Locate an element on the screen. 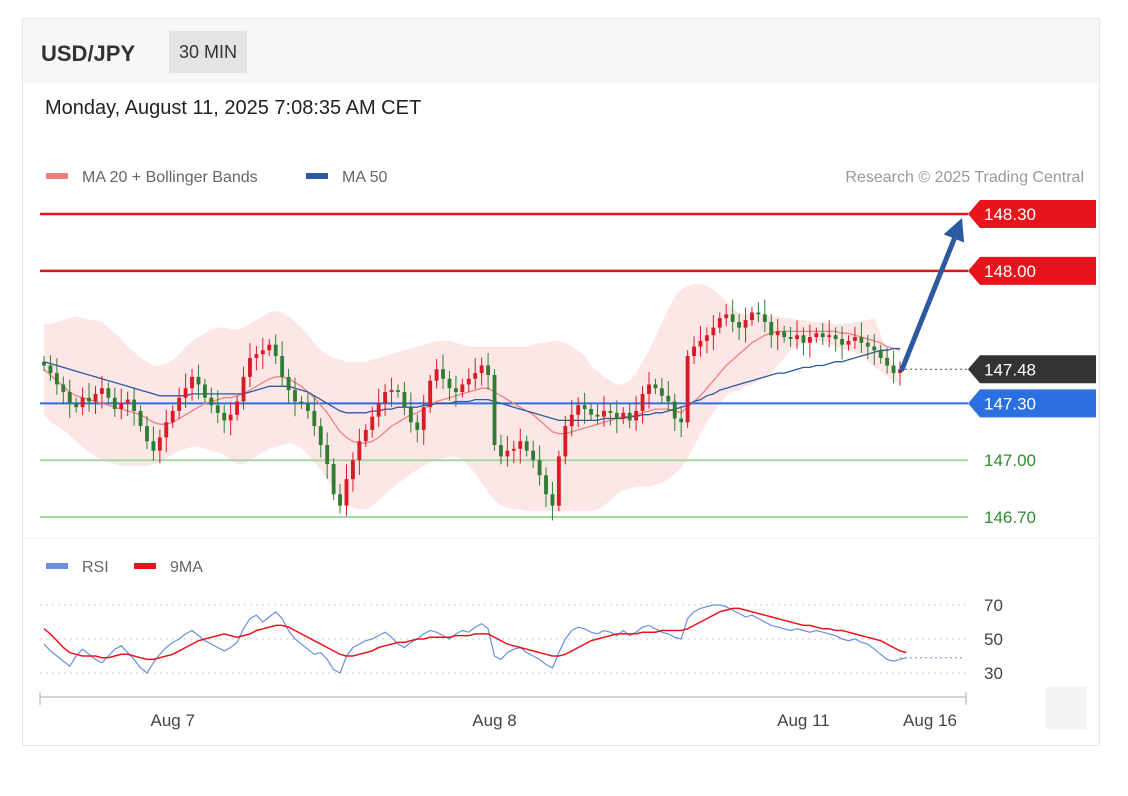  rsi-legend-label: RSI is located at coordinates (95, 567).